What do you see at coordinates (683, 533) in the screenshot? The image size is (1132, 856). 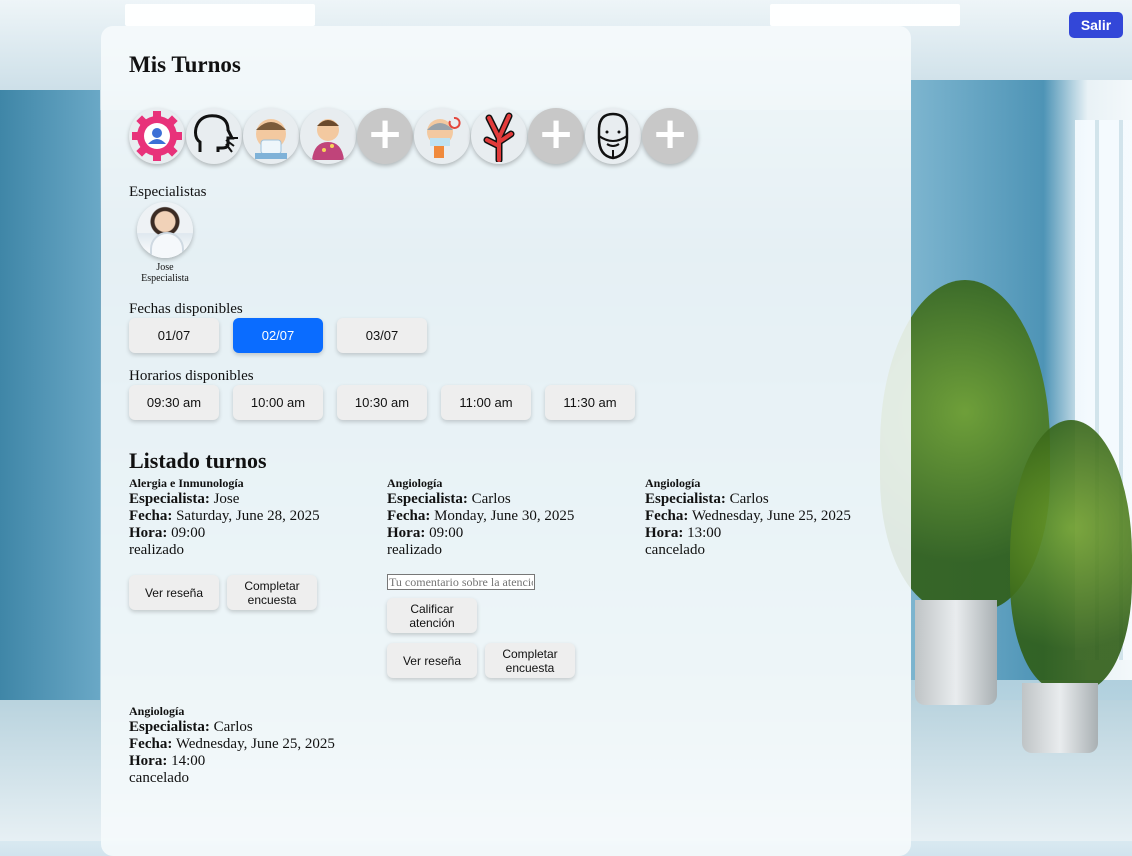 I see `appointment-time: Hora: 13:00` at bounding box center [683, 533].